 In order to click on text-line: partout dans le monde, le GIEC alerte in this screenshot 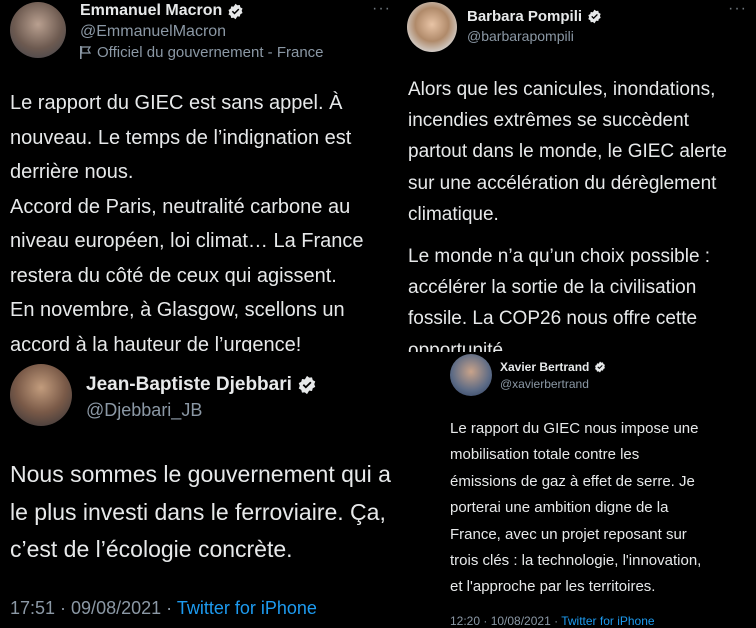, I will do `click(567, 152)`.